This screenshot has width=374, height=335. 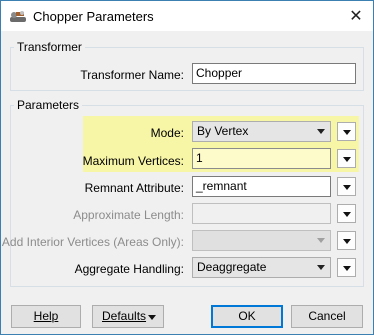 I want to click on close-button: ✕, so click(x=356, y=16).